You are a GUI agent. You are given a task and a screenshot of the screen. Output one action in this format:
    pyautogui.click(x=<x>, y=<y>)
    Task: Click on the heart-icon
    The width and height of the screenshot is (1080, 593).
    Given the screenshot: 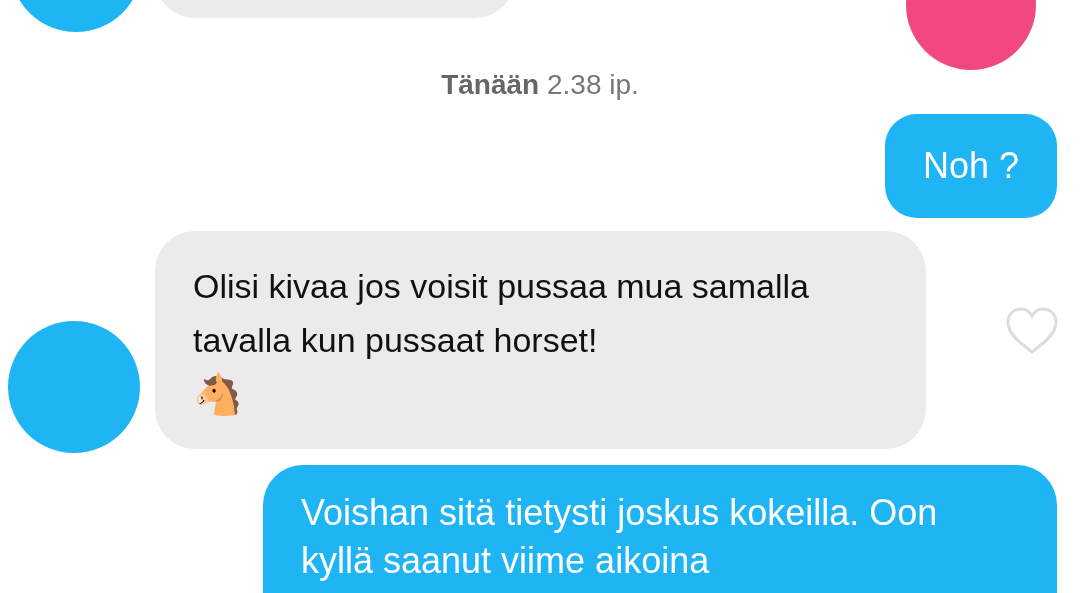 What is the action you would take?
    pyautogui.click(x=1032, y=331)
    